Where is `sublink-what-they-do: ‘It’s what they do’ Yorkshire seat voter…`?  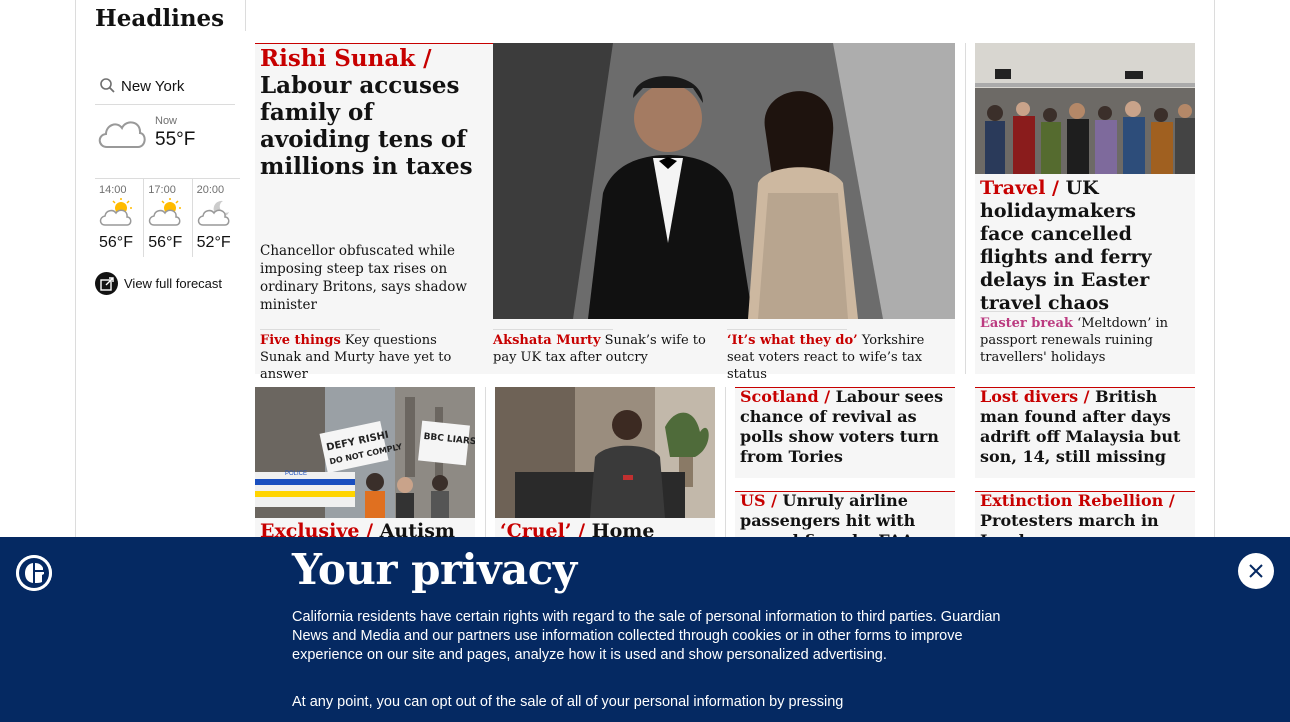 sublink-what-they-do: ‘It’s what they do’ Yorkshire seat voter… is located at coordinates (839, 357).